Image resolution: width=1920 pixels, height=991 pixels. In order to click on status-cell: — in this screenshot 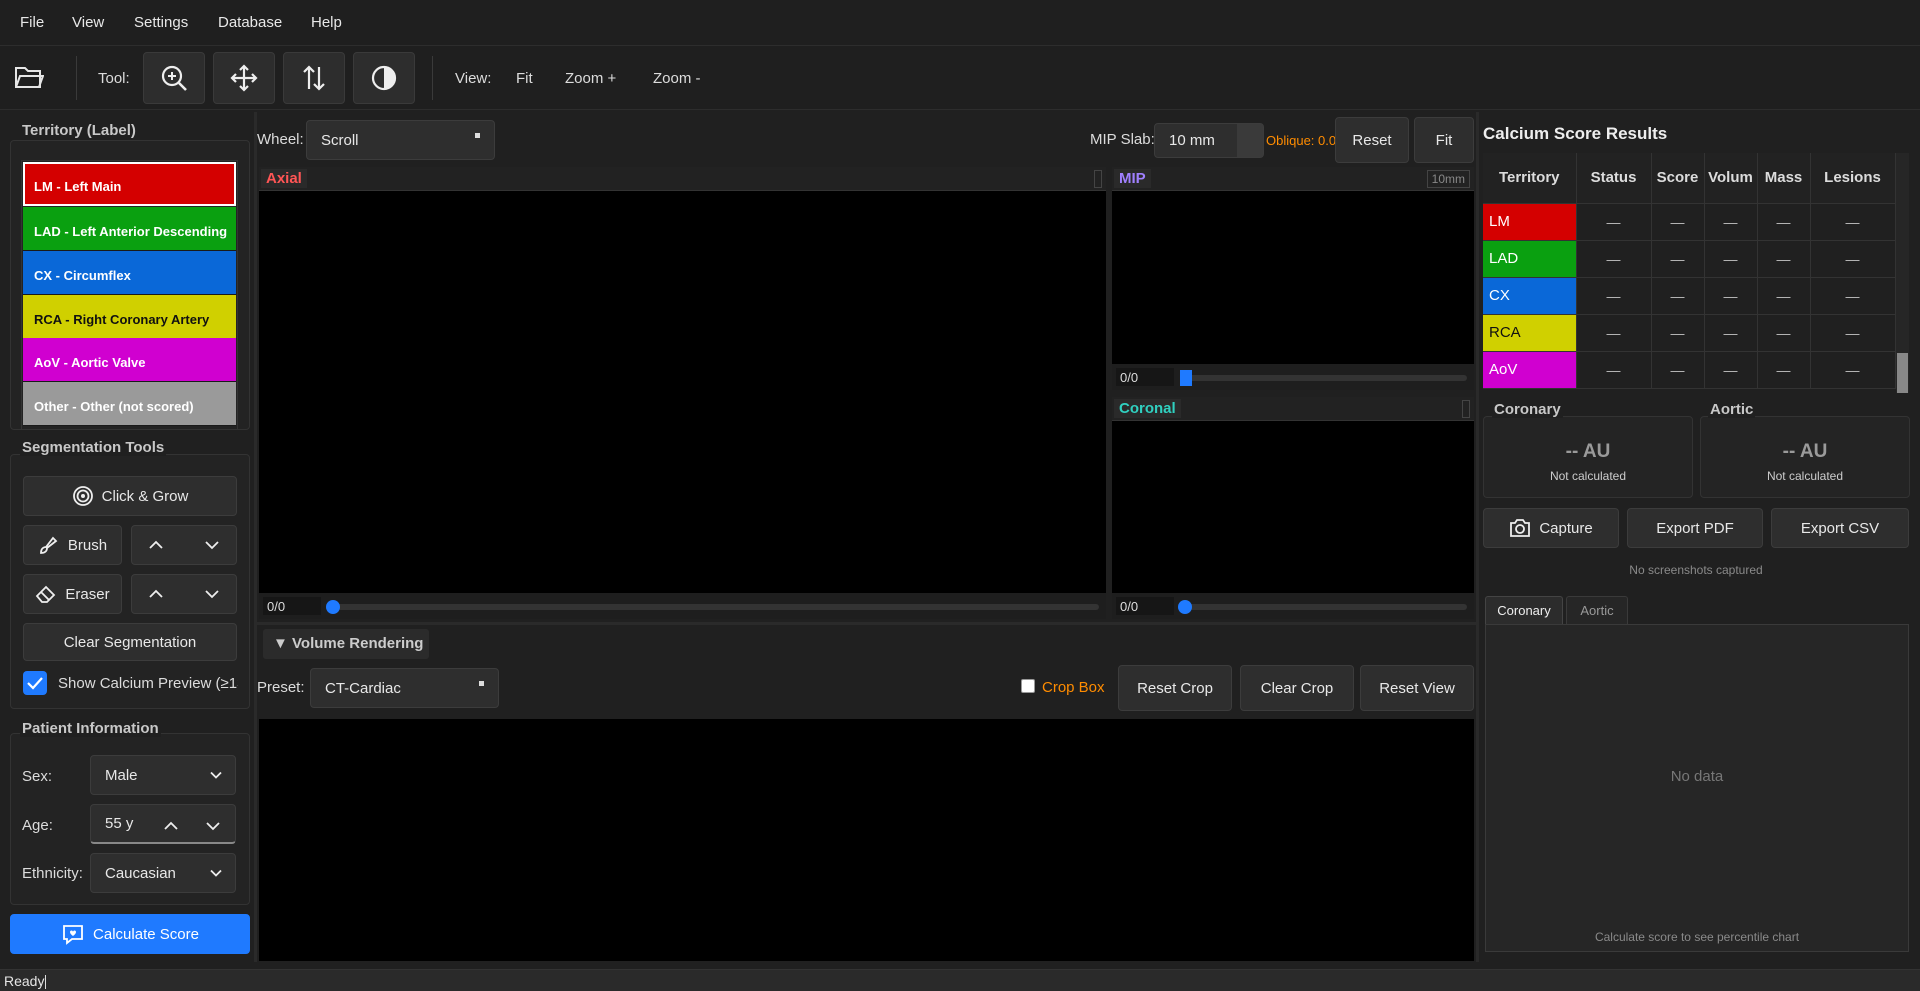, I will do `click(1614, 296)`.